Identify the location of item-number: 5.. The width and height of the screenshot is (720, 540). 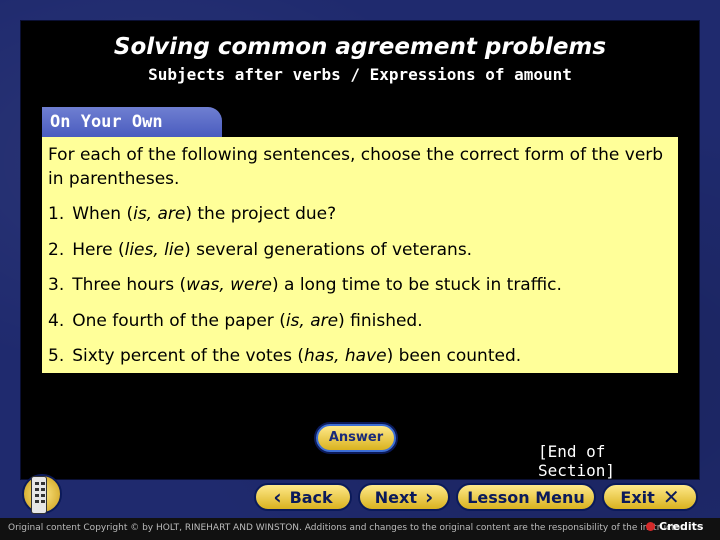
(56, 356).